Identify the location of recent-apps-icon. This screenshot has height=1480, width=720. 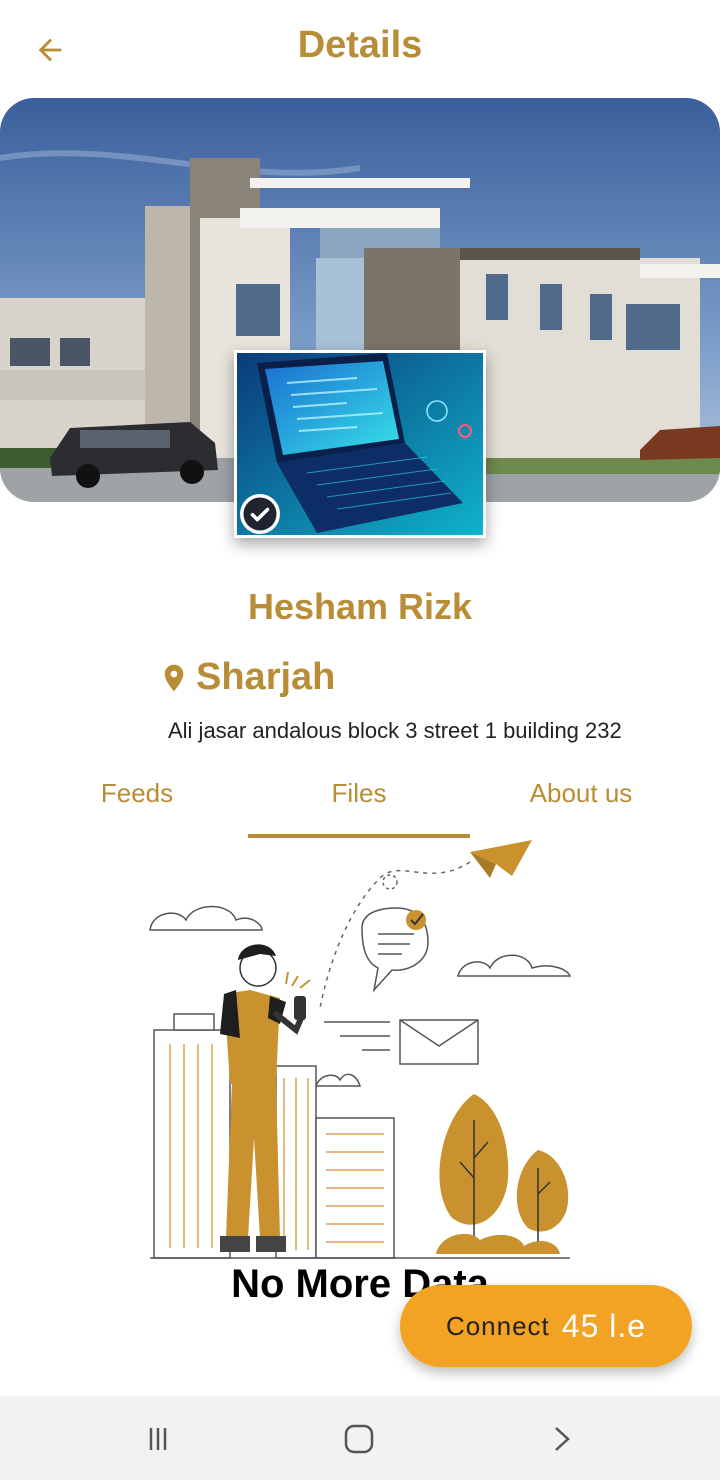
(158, 1439).